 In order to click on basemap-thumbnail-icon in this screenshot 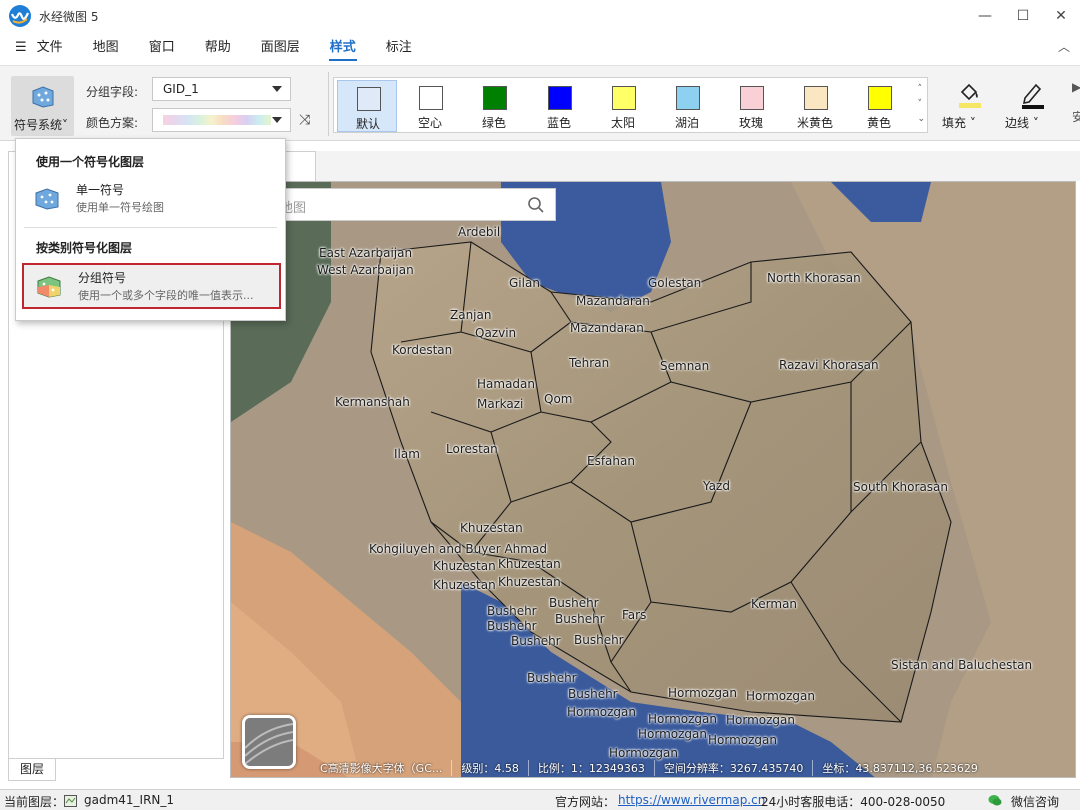, I will do `click(269, 742)`.